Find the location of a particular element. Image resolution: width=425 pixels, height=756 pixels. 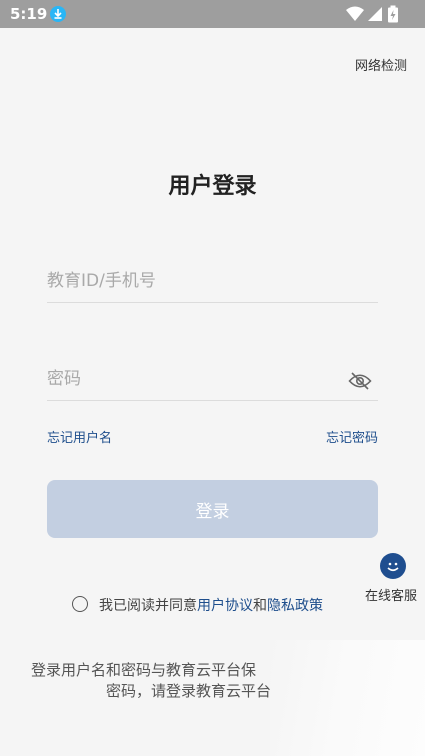

login-button: 登录 is located at coordinates (212, 509).